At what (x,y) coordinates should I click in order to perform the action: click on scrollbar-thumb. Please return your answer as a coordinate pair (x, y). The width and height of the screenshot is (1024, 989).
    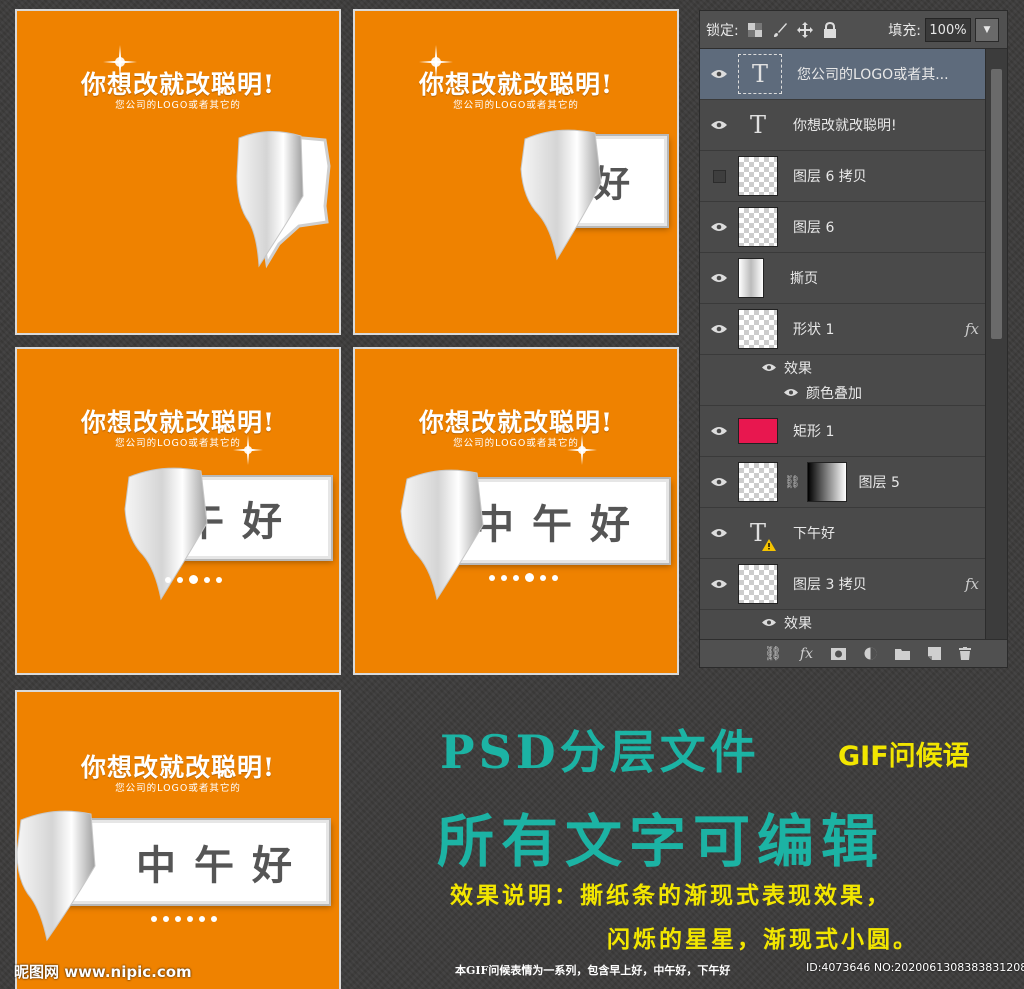
    Looking at the image, I should click on (996, 204).